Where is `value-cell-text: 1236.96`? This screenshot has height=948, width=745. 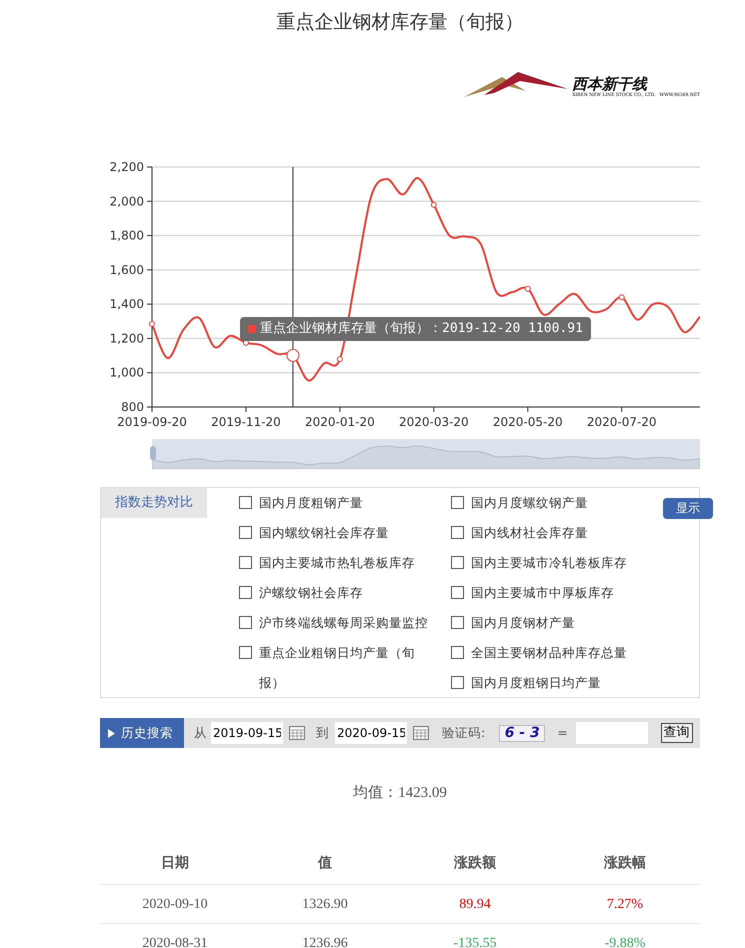 value-cell-text: 1236.96 is located at coordinates (325, 941).